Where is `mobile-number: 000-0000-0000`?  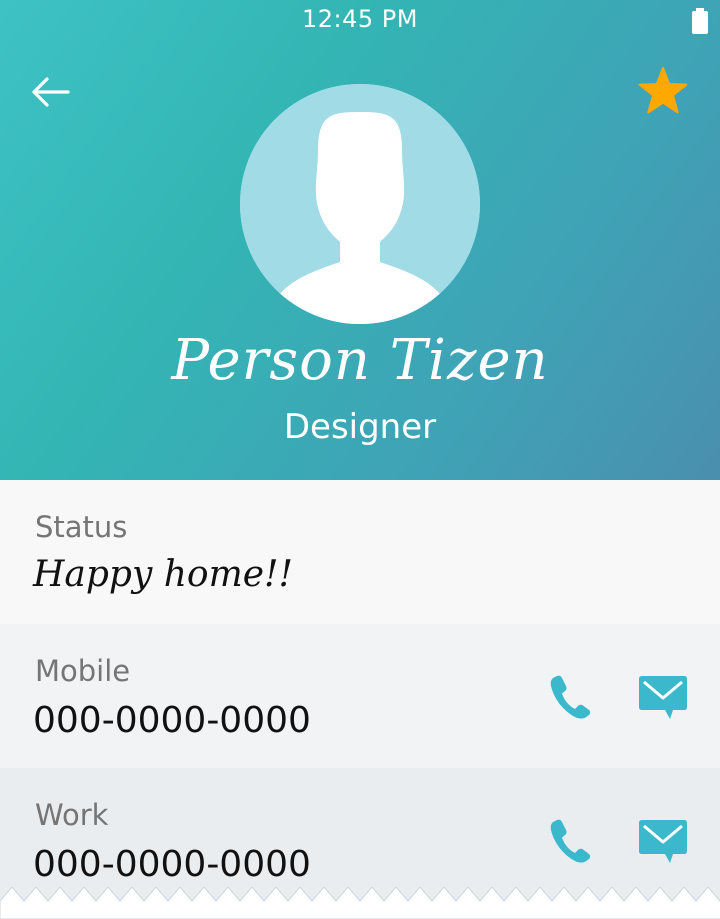 mobile-number: 000-0000-0000 is located at coordinates (172, 720).